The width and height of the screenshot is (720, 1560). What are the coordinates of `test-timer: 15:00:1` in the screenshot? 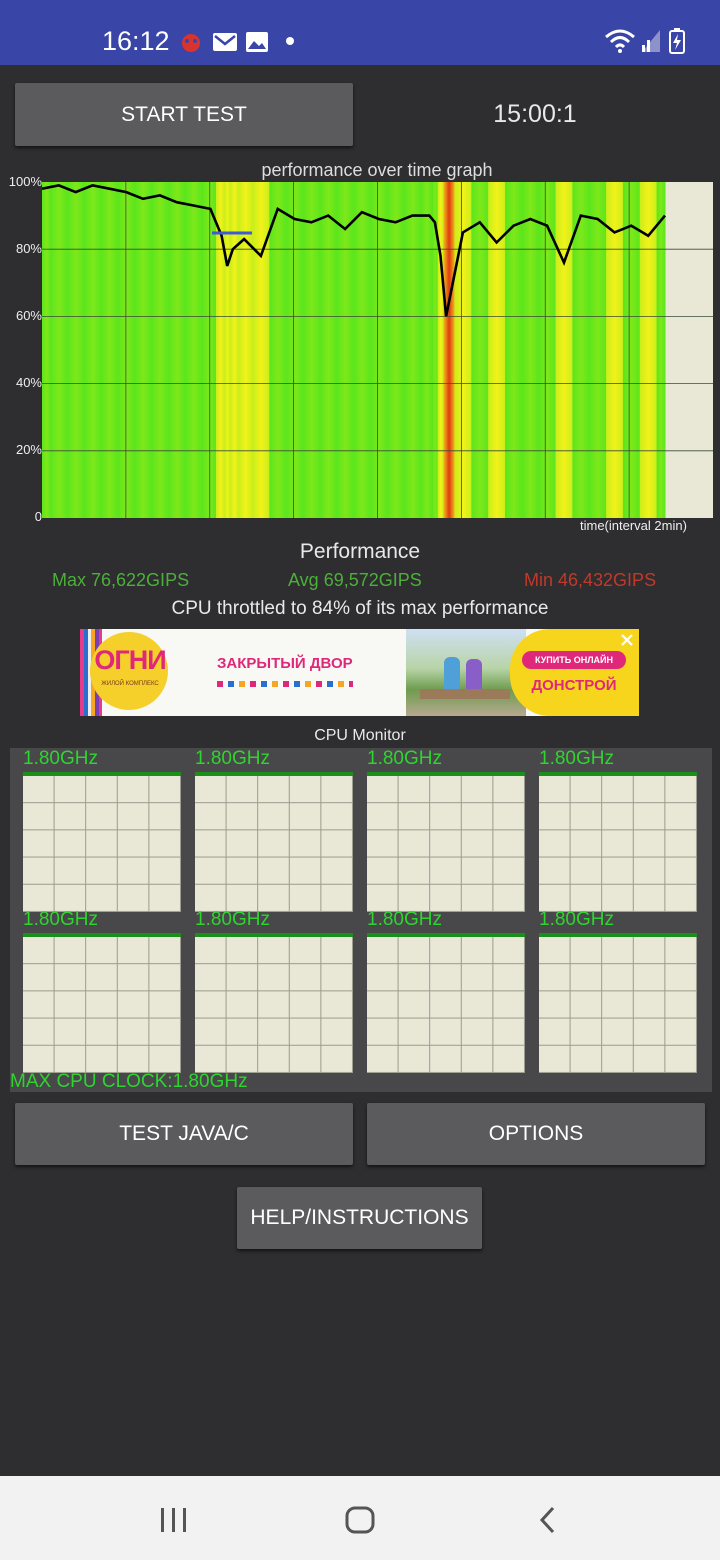 It's located at (535, 114).